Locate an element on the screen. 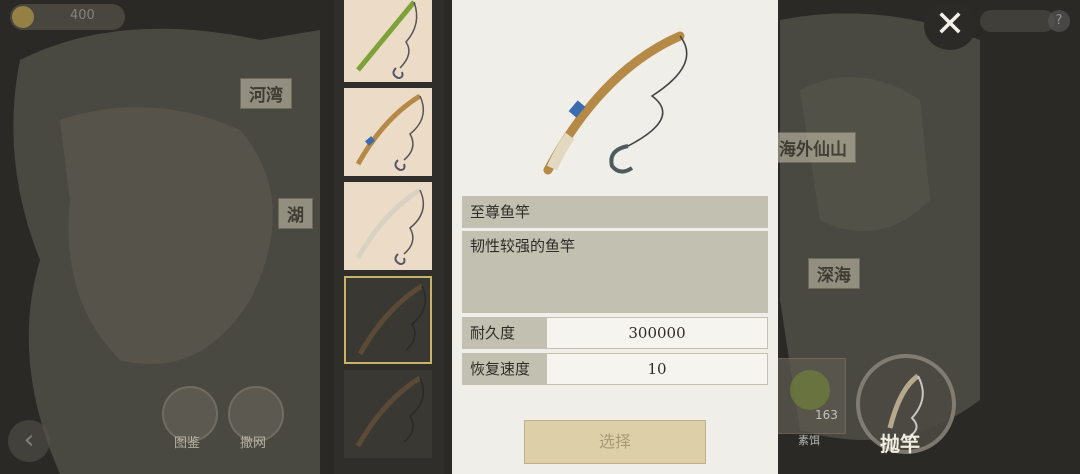 This screenshot has width=1080, height=474. cast-button-label: 抛竿 is located at coordinates (900, 444).